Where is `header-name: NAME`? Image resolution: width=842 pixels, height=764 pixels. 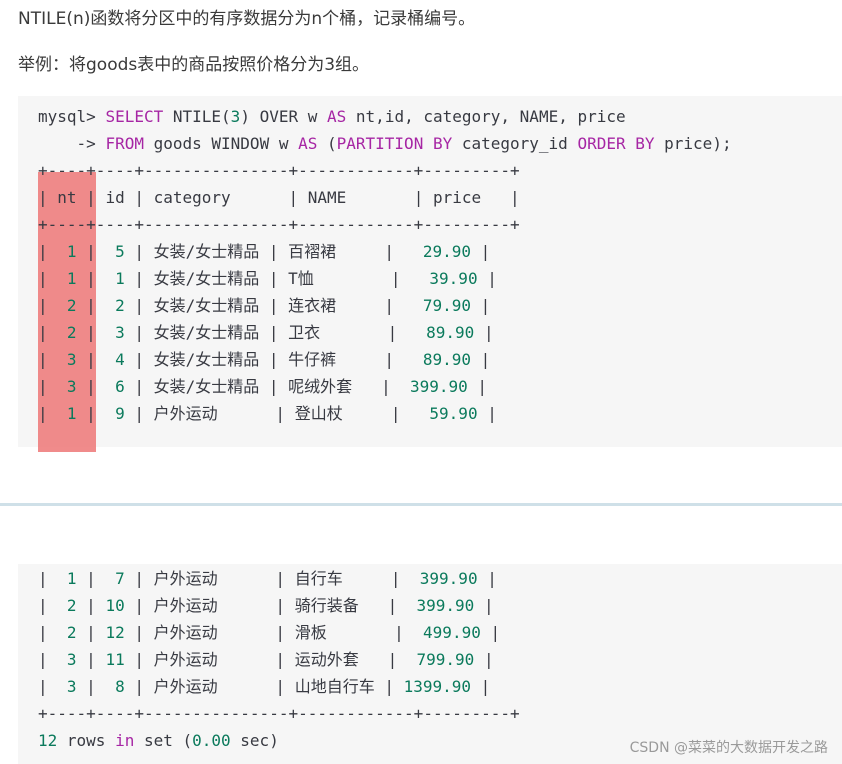
header-name: NAME is located at coordinates (356, 197).